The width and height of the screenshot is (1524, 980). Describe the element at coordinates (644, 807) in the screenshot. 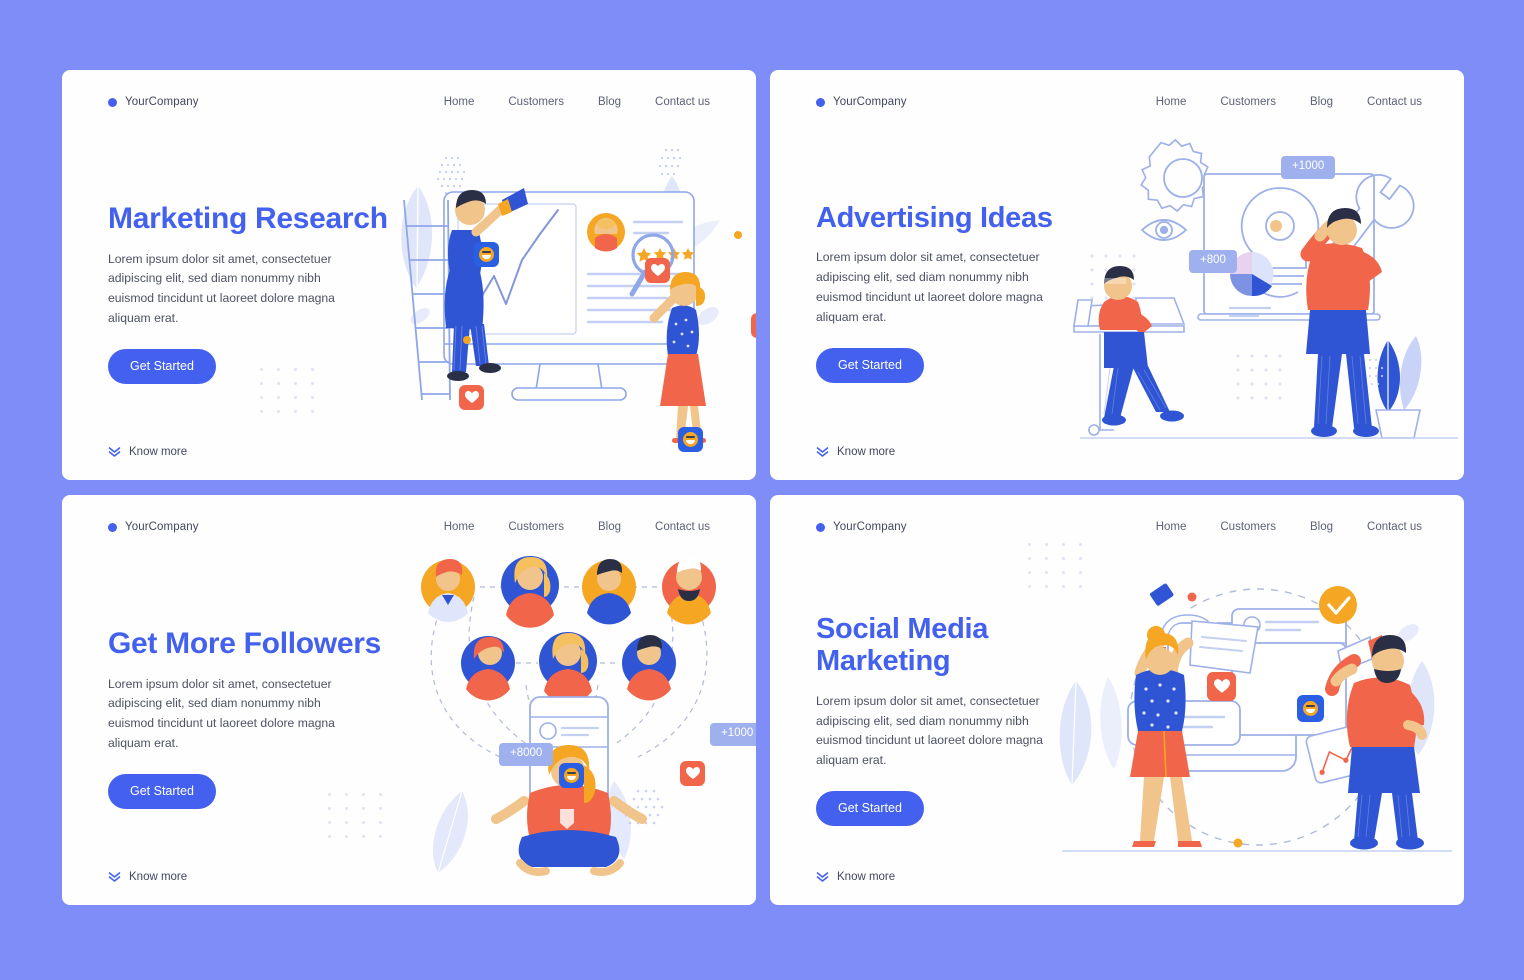

I see `halftone-dots` at that location.